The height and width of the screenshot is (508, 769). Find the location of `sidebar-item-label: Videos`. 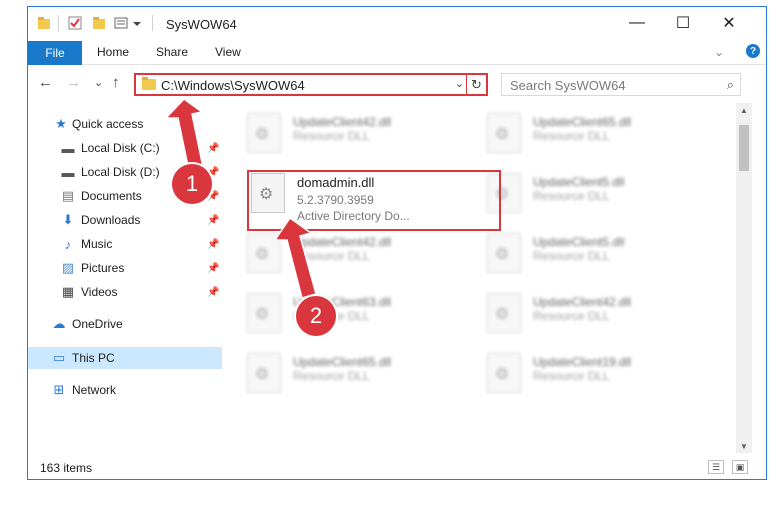

sidebar-item-label: Videos is located at coordinates (99, 292).